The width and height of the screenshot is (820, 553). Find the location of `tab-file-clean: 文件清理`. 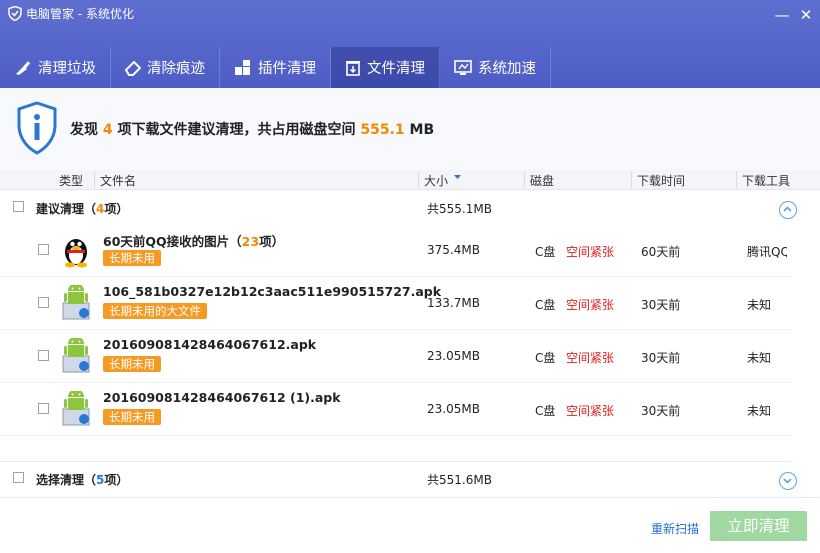

tab-file-clean: 文件清理 is located at coordinates (385, 67).